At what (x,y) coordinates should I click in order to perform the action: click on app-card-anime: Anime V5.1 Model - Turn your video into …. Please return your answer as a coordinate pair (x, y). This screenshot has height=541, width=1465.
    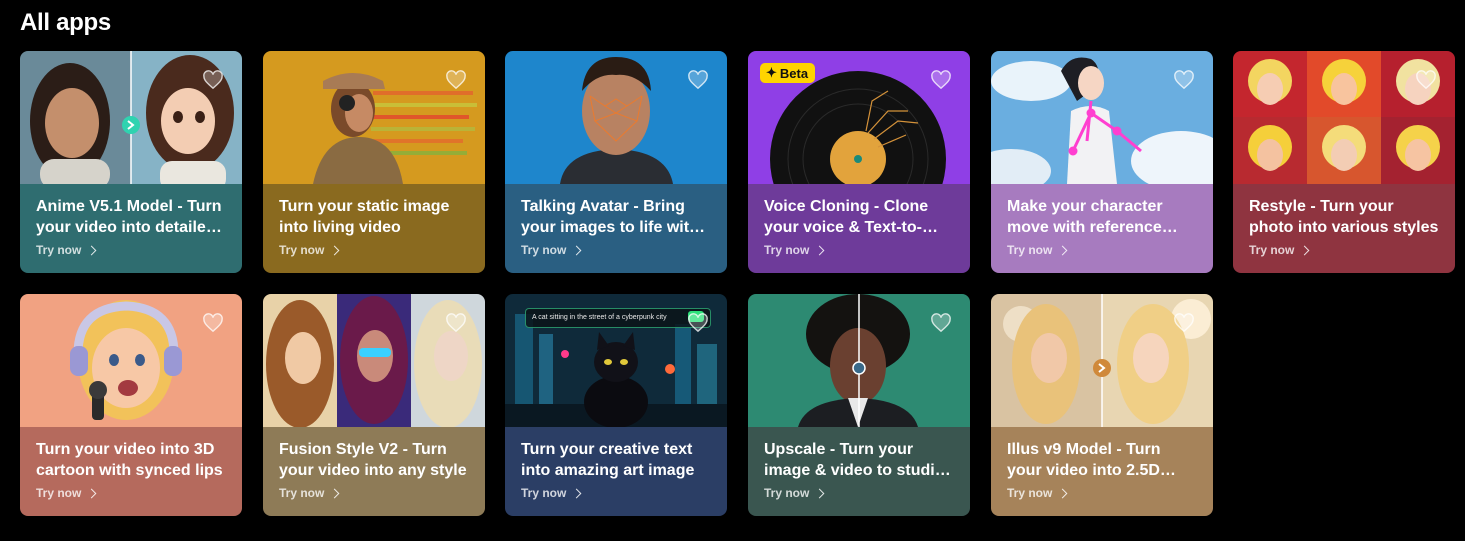
    Looking at the image, I should click on (131, 162).